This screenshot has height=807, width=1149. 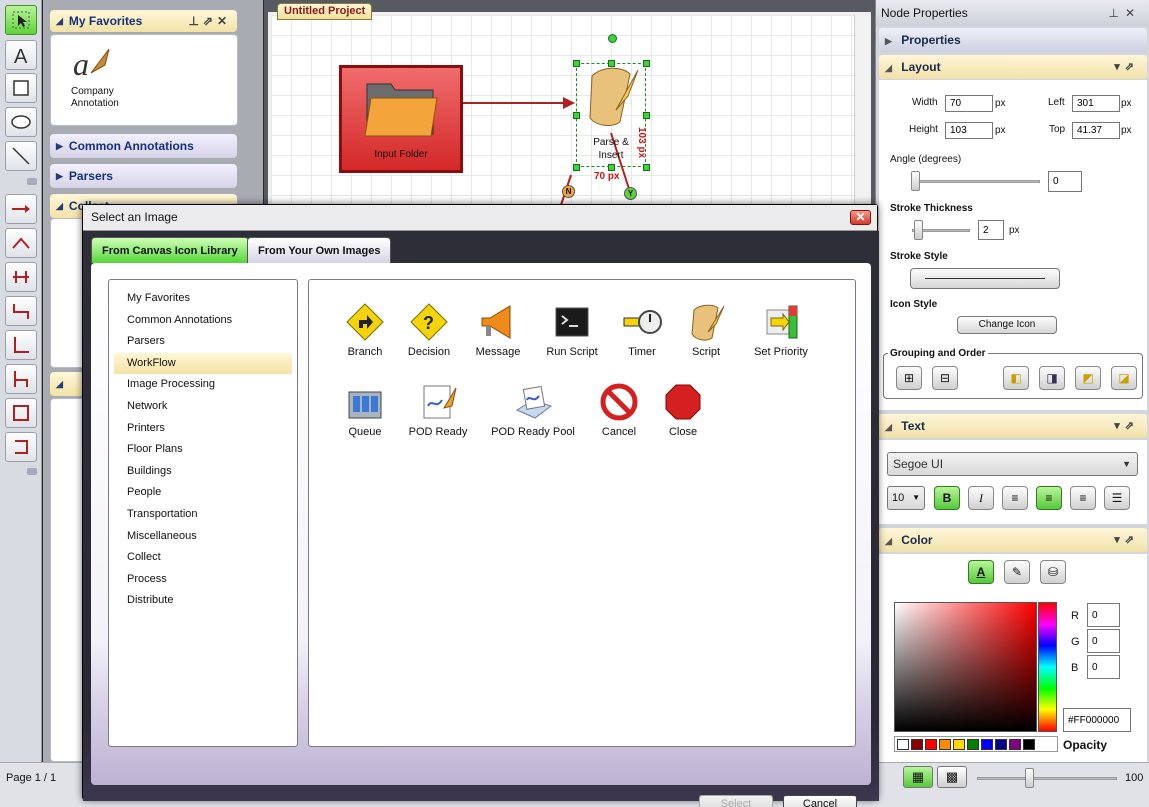 What do you see at coordinates (969, 130) in the screenshot?
I see `height-field` at bounding box center [969, 130].